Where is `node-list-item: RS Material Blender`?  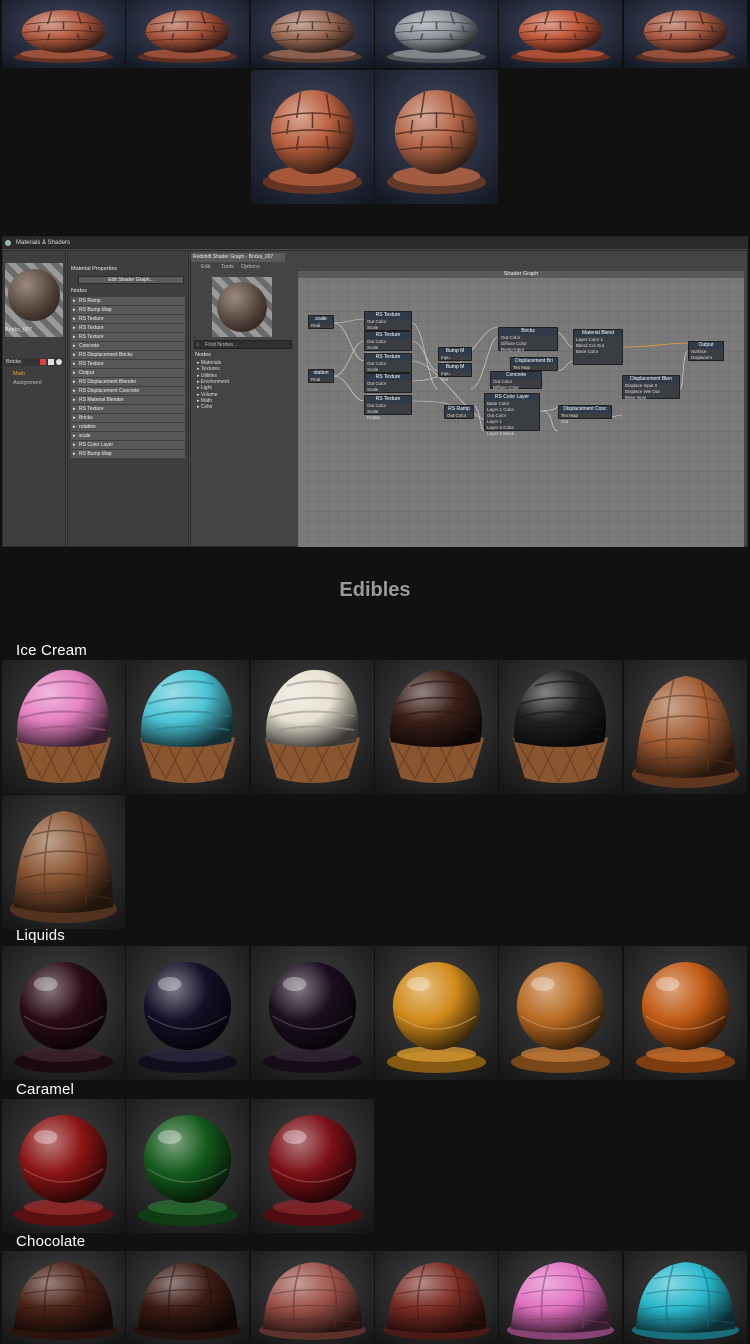 node-list-item: RS Material Blender is located at coordinates (128, 400).